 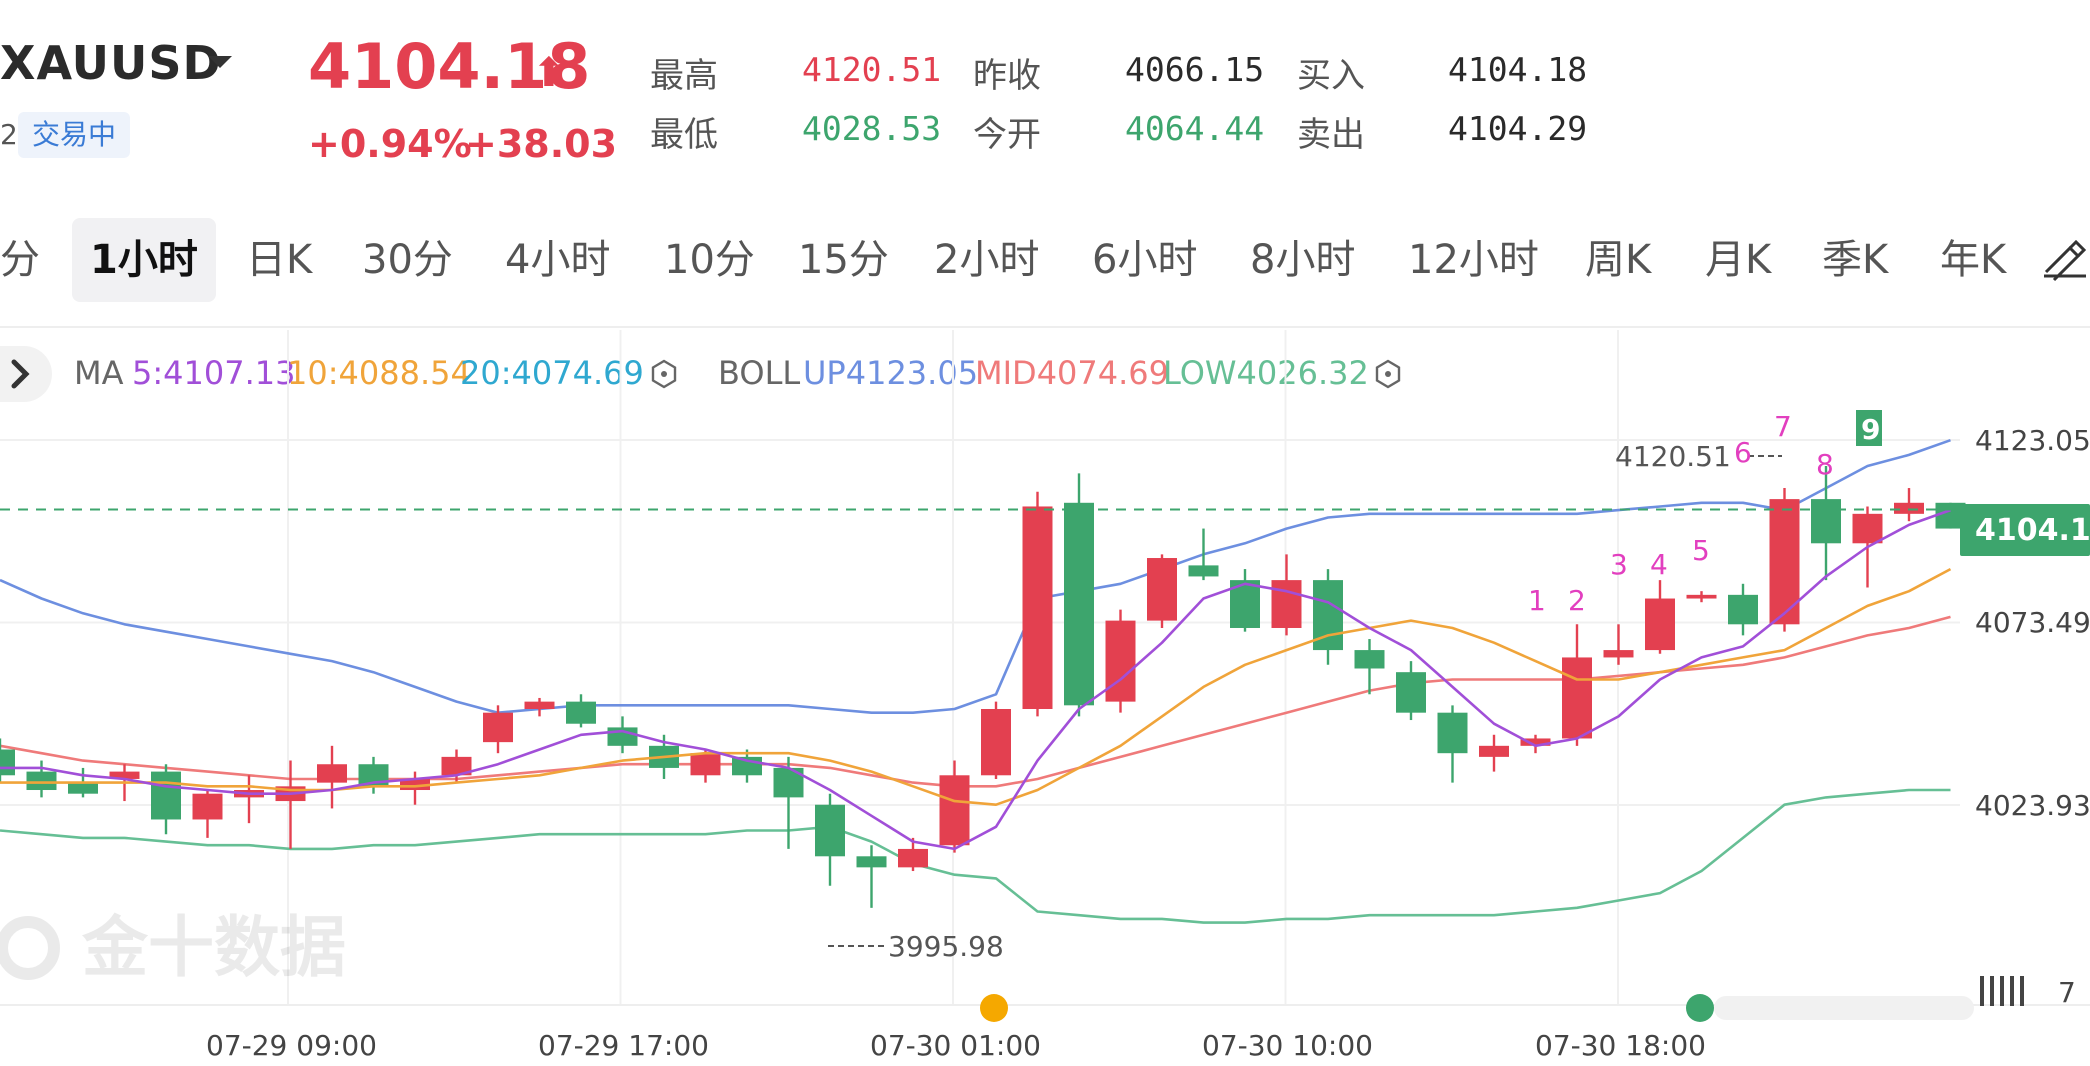 What do you see at coordinates (872, 69) in the screenshot?
I see `high-value: 4120.51` at bounding box center [872, 69].